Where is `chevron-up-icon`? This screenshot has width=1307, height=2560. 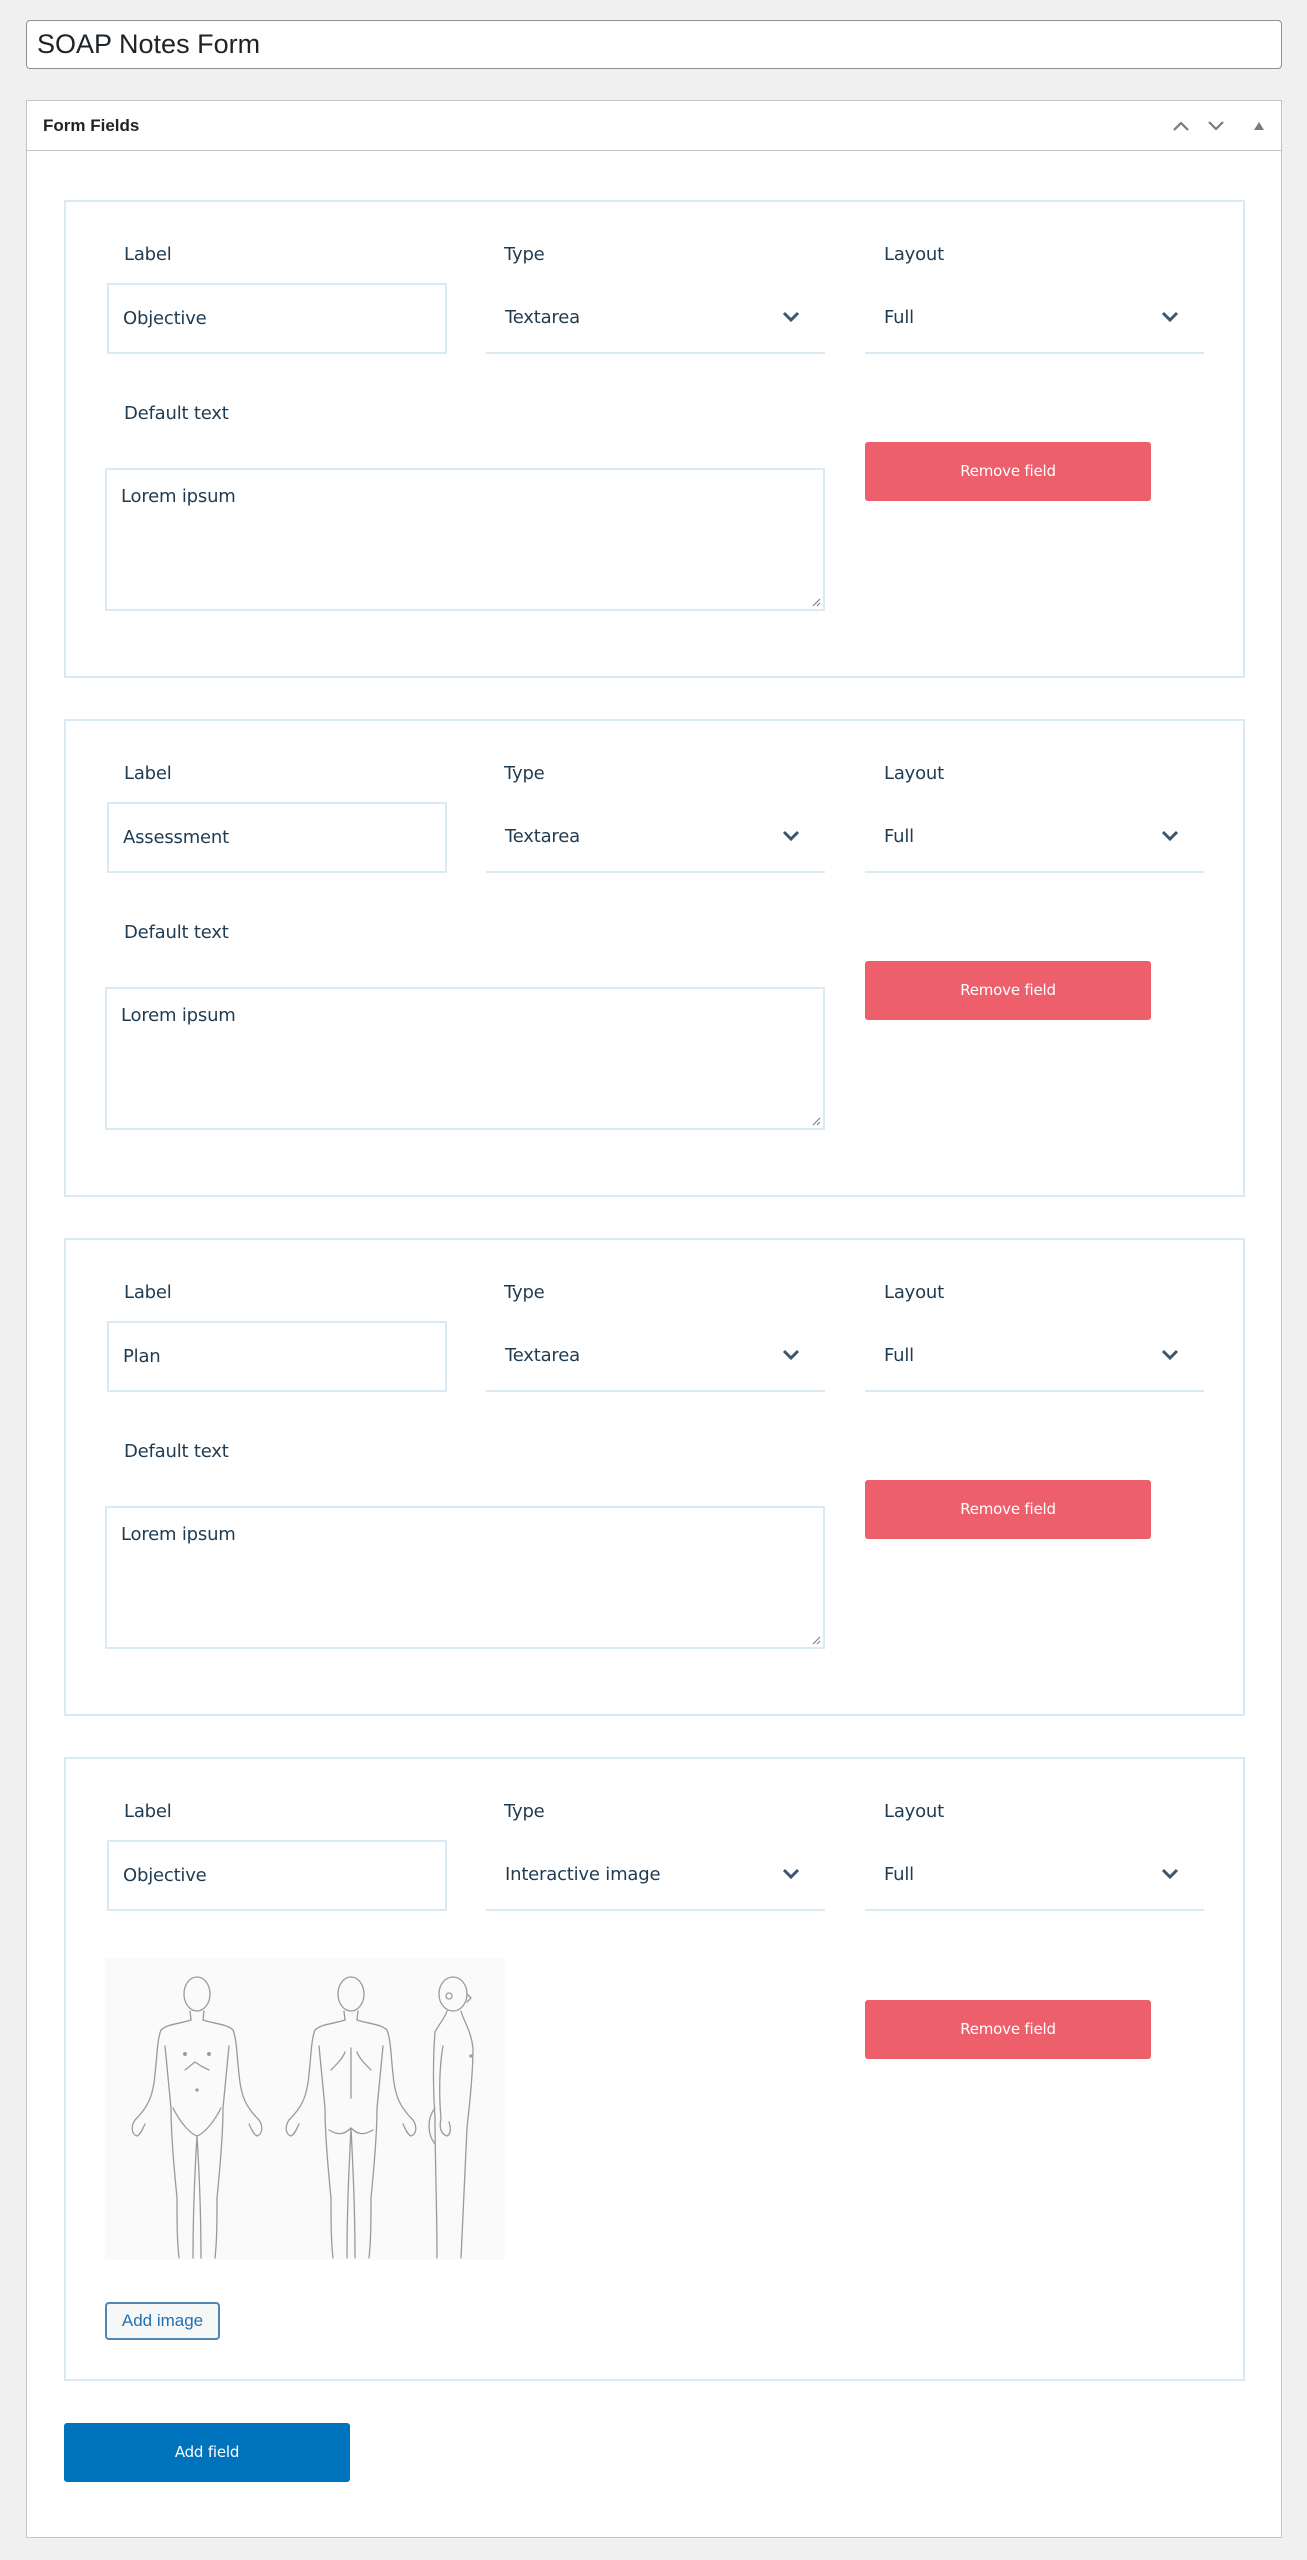
chevron-up-icon is located at coordinates (1181, 126).